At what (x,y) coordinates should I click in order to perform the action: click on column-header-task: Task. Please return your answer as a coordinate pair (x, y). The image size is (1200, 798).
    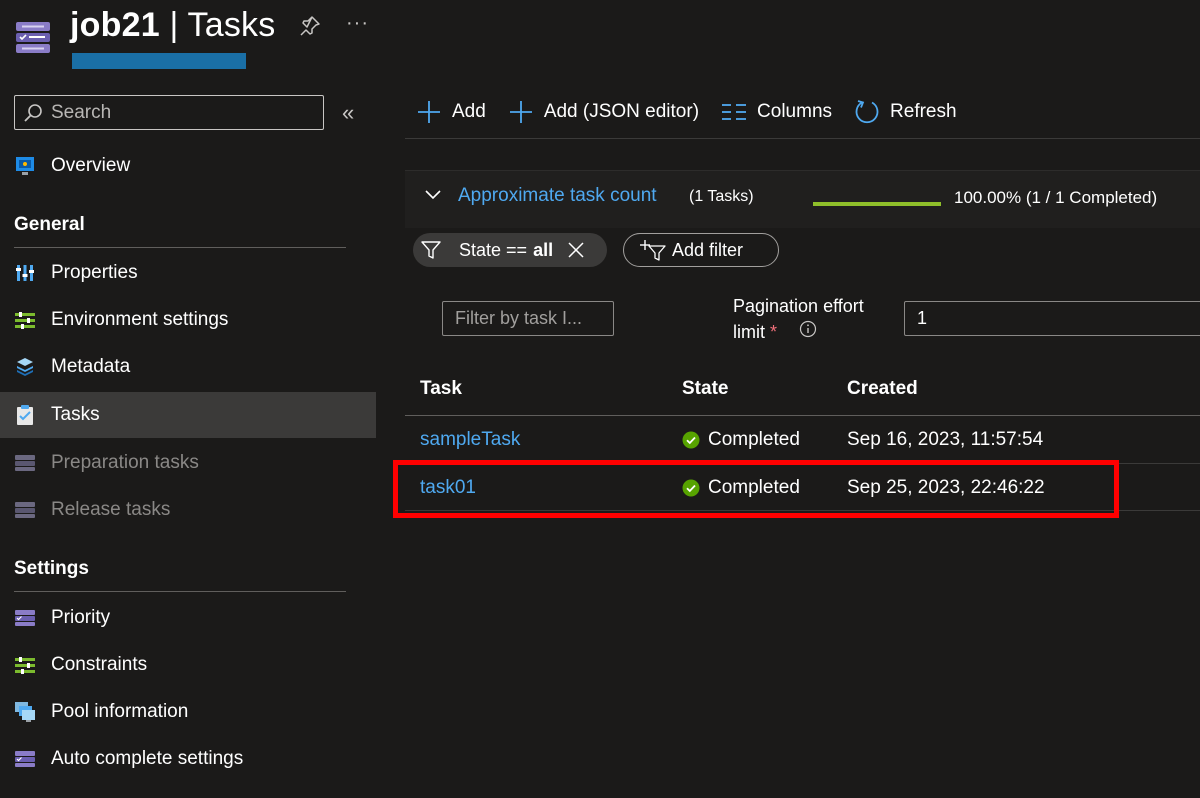
    Looking at the image, I should click on (441, 389).